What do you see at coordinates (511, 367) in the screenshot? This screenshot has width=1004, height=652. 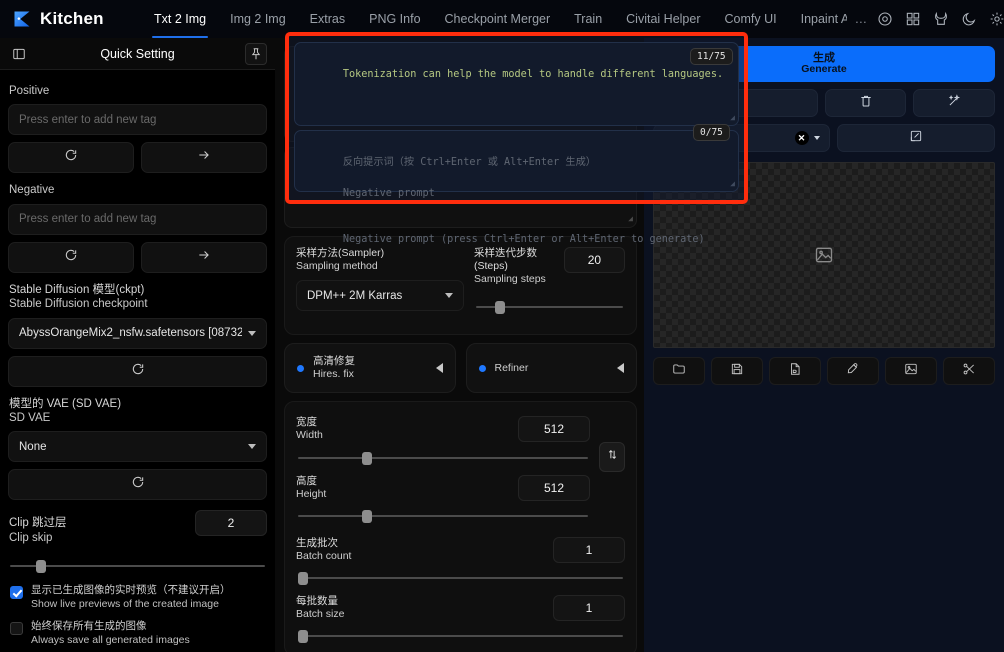 I see `refiner-label-en: Refiner` at bounding box center [511, 367].